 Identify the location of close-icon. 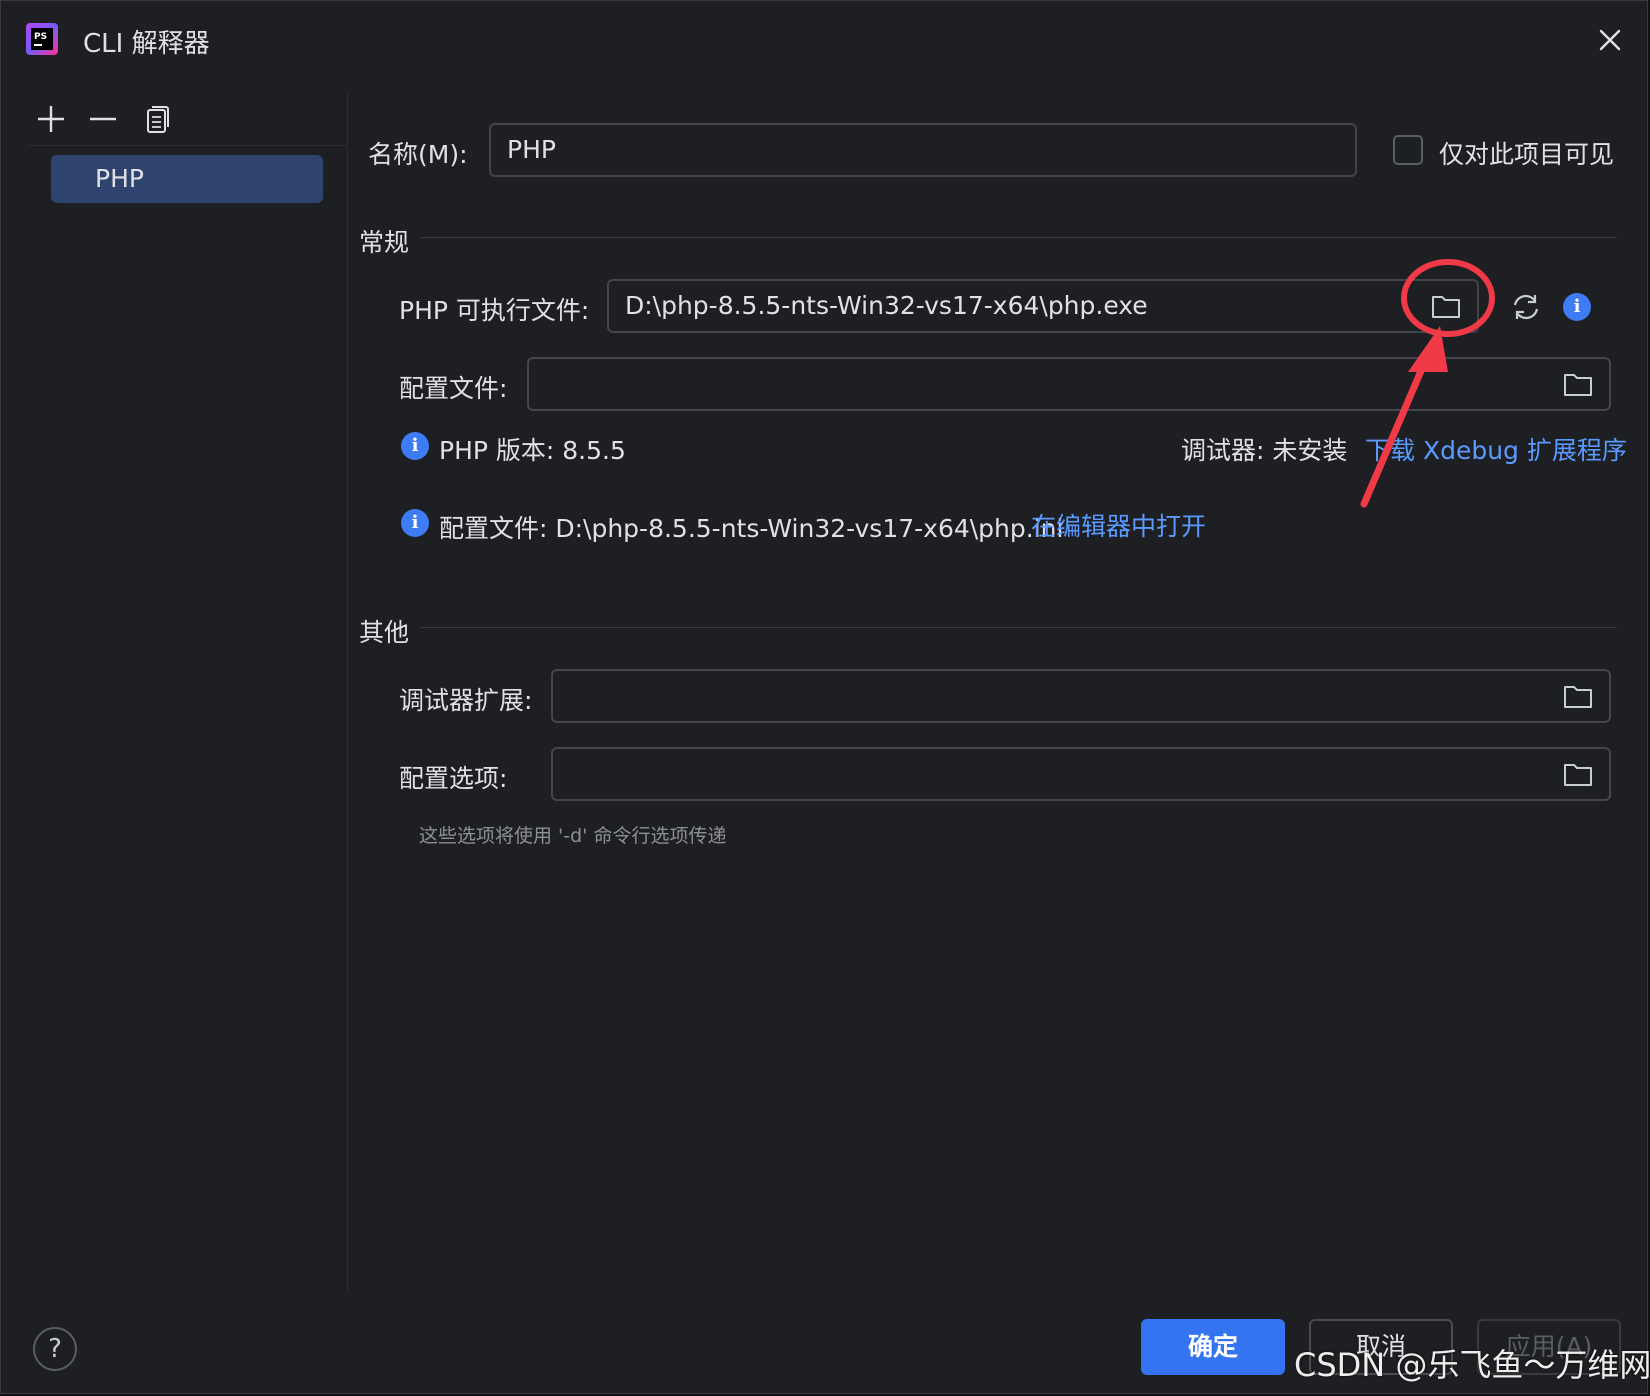
(1610, 40).